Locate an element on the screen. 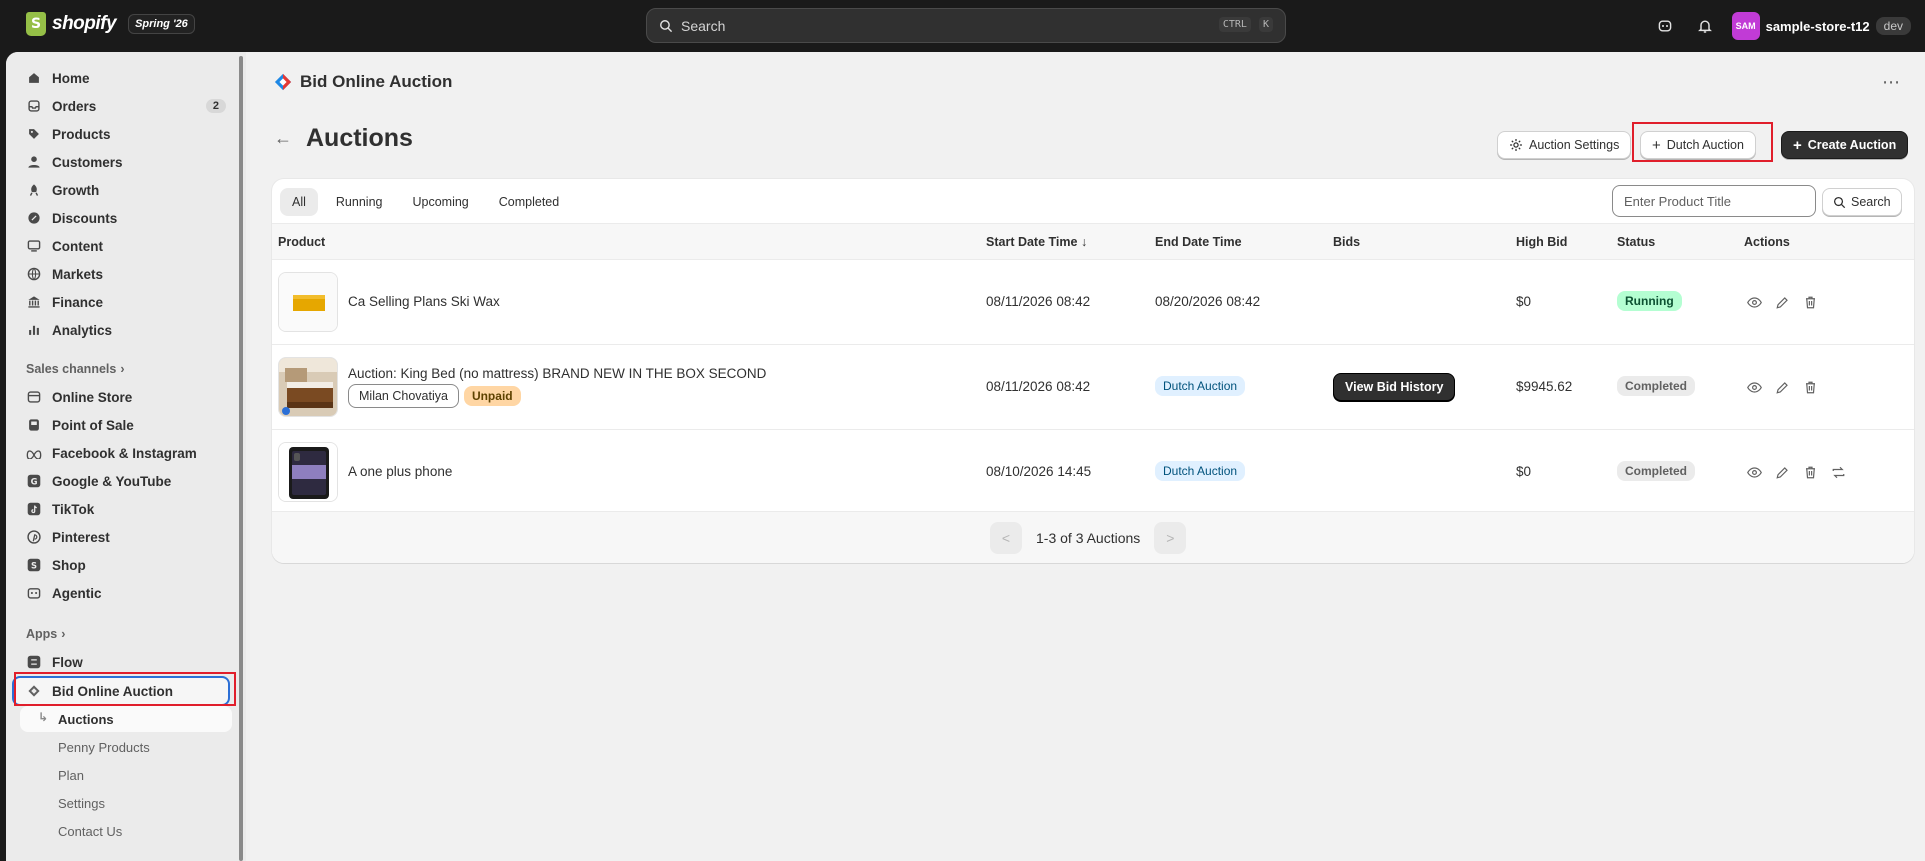 The height and width of the screenshot is (861, 1925). sidebar-item-label: Content is located at coordinates (77, 246).